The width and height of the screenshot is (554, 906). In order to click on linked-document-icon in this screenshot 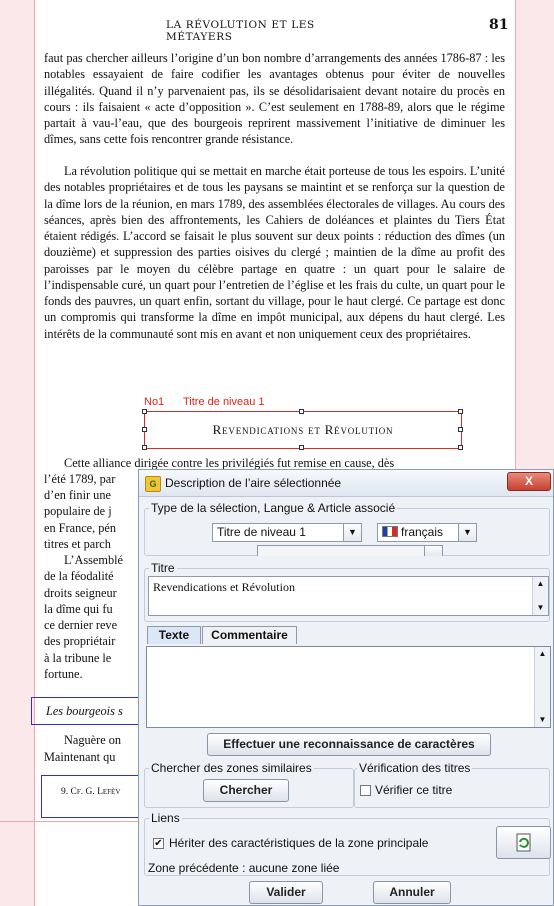, I will do `click(523, 842)`.